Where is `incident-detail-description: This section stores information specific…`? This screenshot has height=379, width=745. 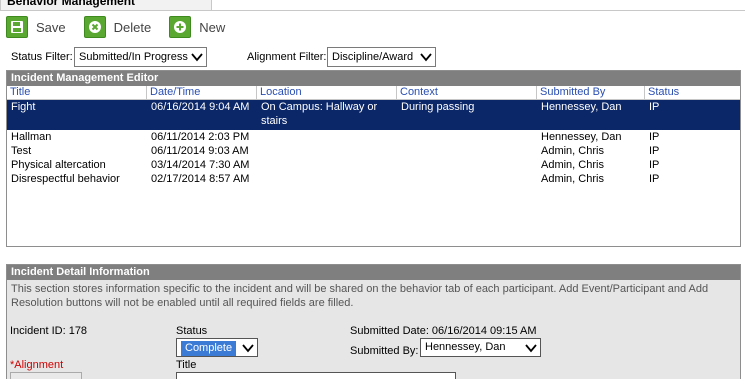
incident-detail-description: This section stores information specific… is located at coordinates (360, 296).